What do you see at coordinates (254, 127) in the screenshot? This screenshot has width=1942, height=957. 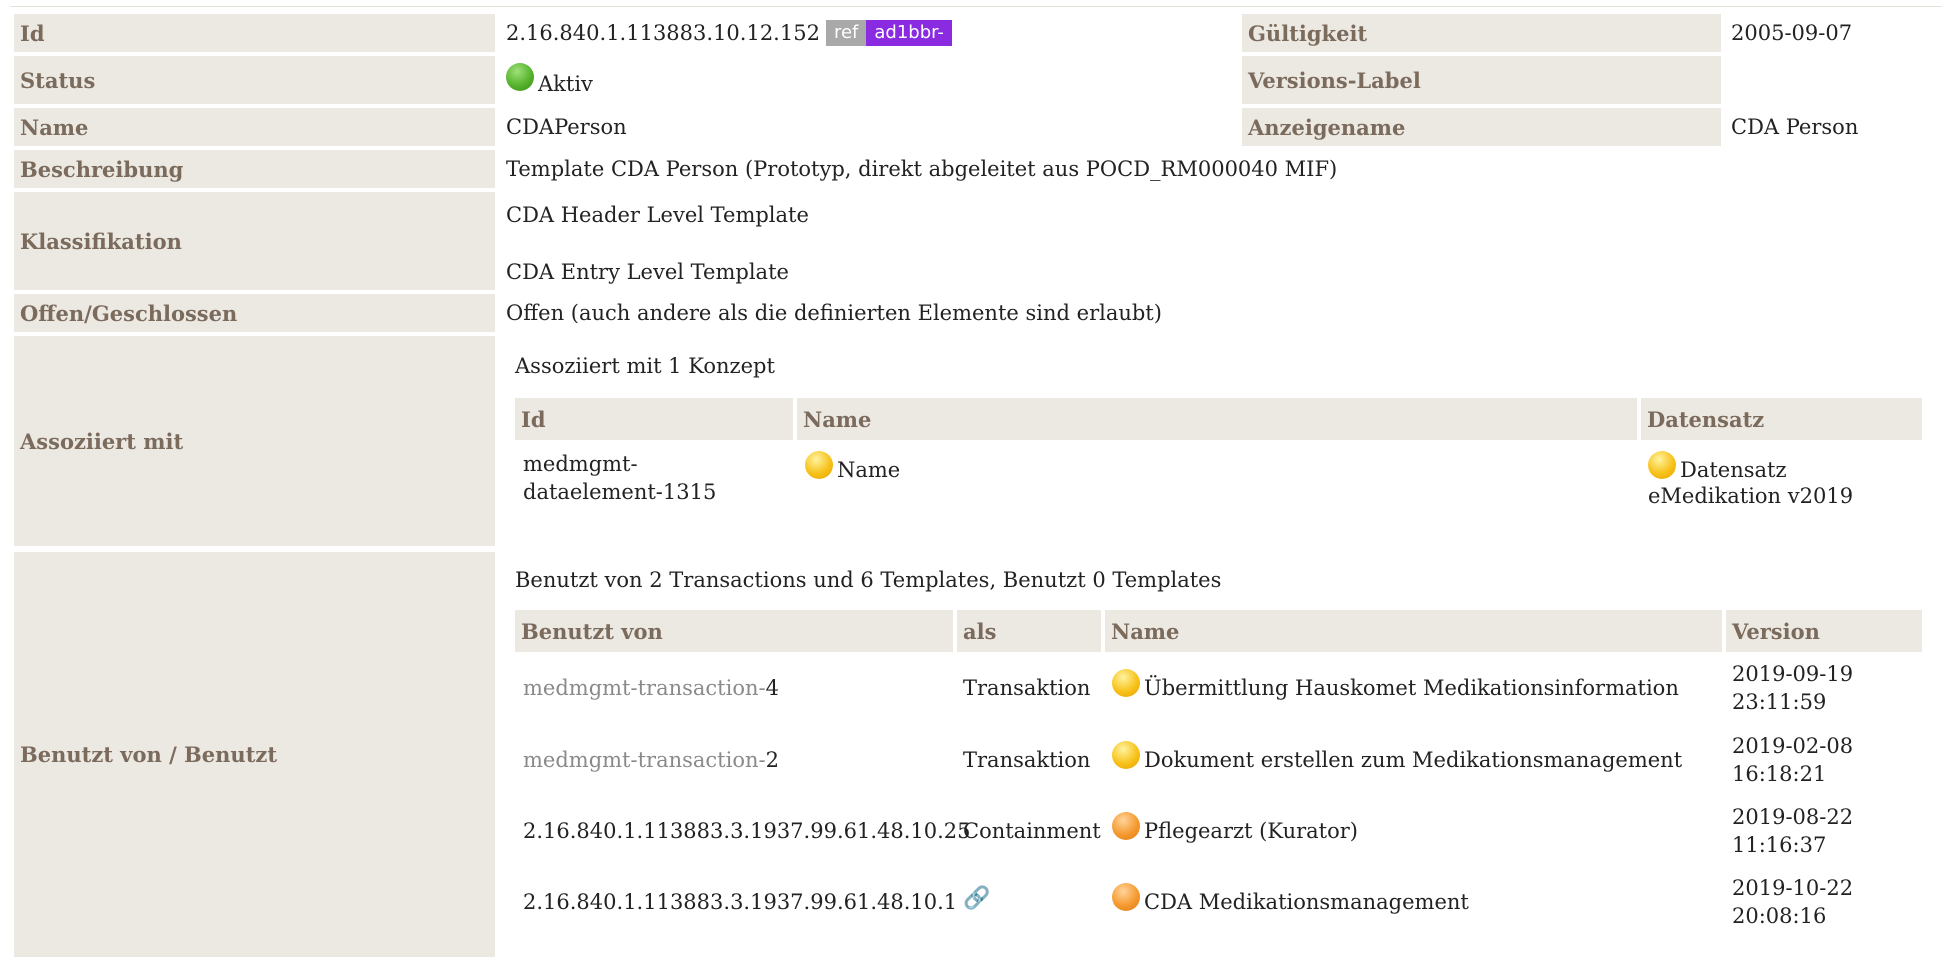 I see `label-name: Name` at bounding box center [254, 127].